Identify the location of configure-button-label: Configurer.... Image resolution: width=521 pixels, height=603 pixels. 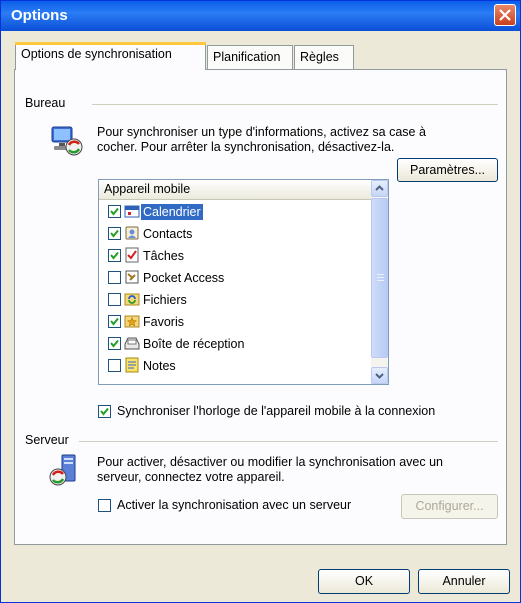
(449, 506).